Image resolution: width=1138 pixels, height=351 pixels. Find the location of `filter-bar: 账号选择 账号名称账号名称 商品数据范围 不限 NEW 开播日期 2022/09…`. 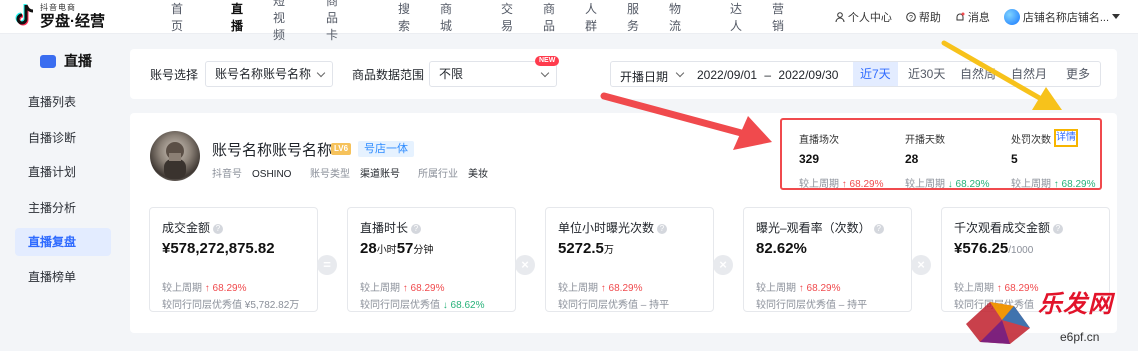

filter-bar: 账号选择 账号名称账号名称 商品数据范围 不限 NEW 开播日期 2022/09… is located at coordinates (623, 74).